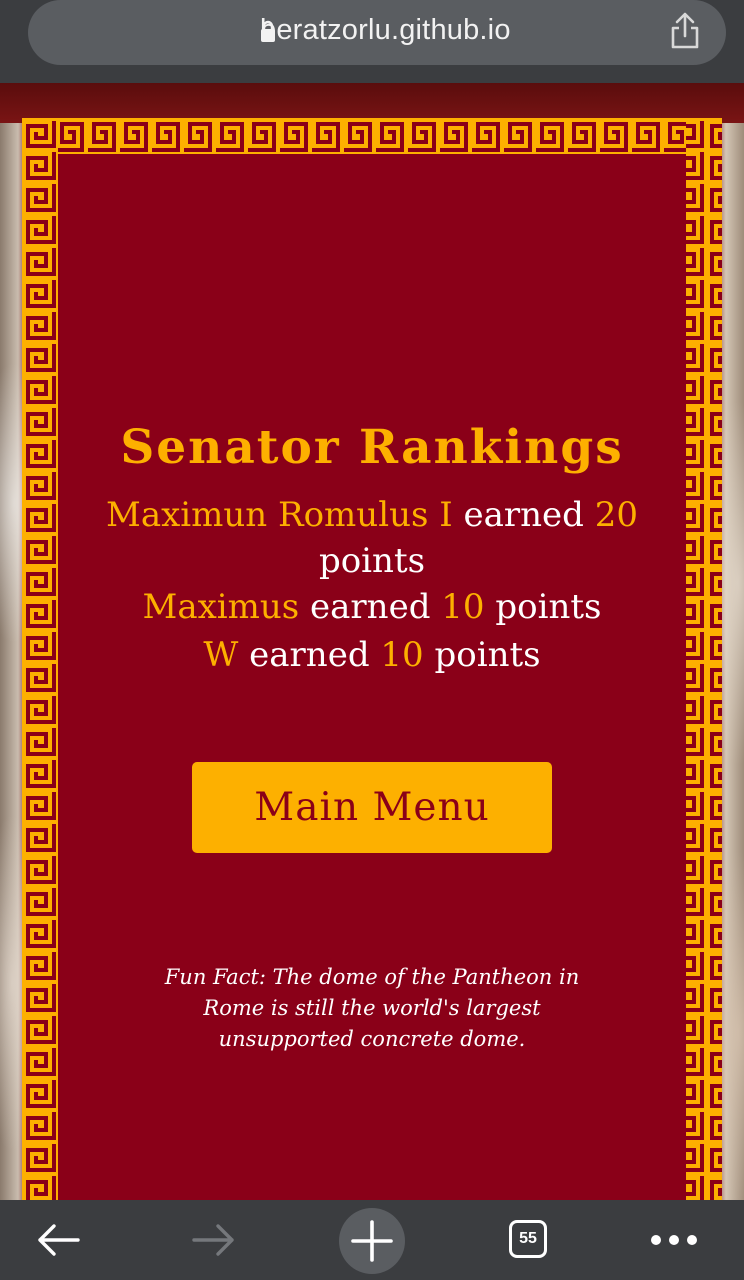 This screenshot has width=744, height=1280. Describe the element at coordinates (616, 515) in the screenshot. I see `points-value: 20` at that location.